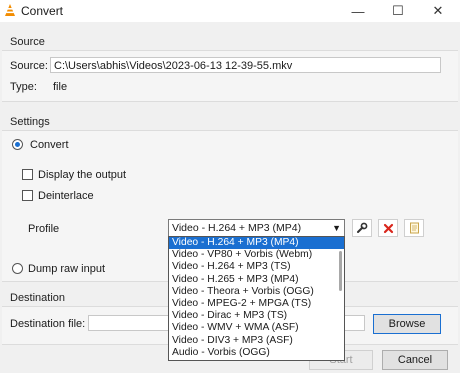  Describe the element at coordinates (17, 268) in the screenshot. I see `dump-raw-radio` at that location.